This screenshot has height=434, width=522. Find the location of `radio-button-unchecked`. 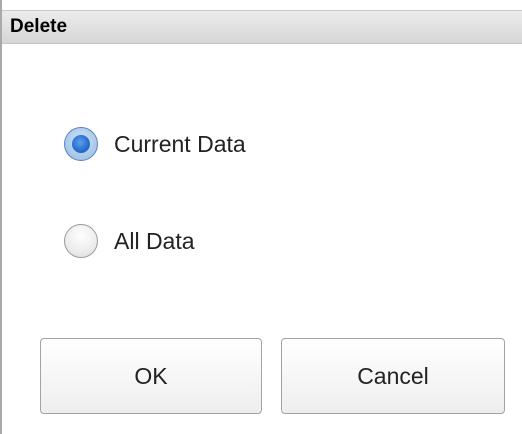

radio-button-unchecked is located at coordinates (81, 241).